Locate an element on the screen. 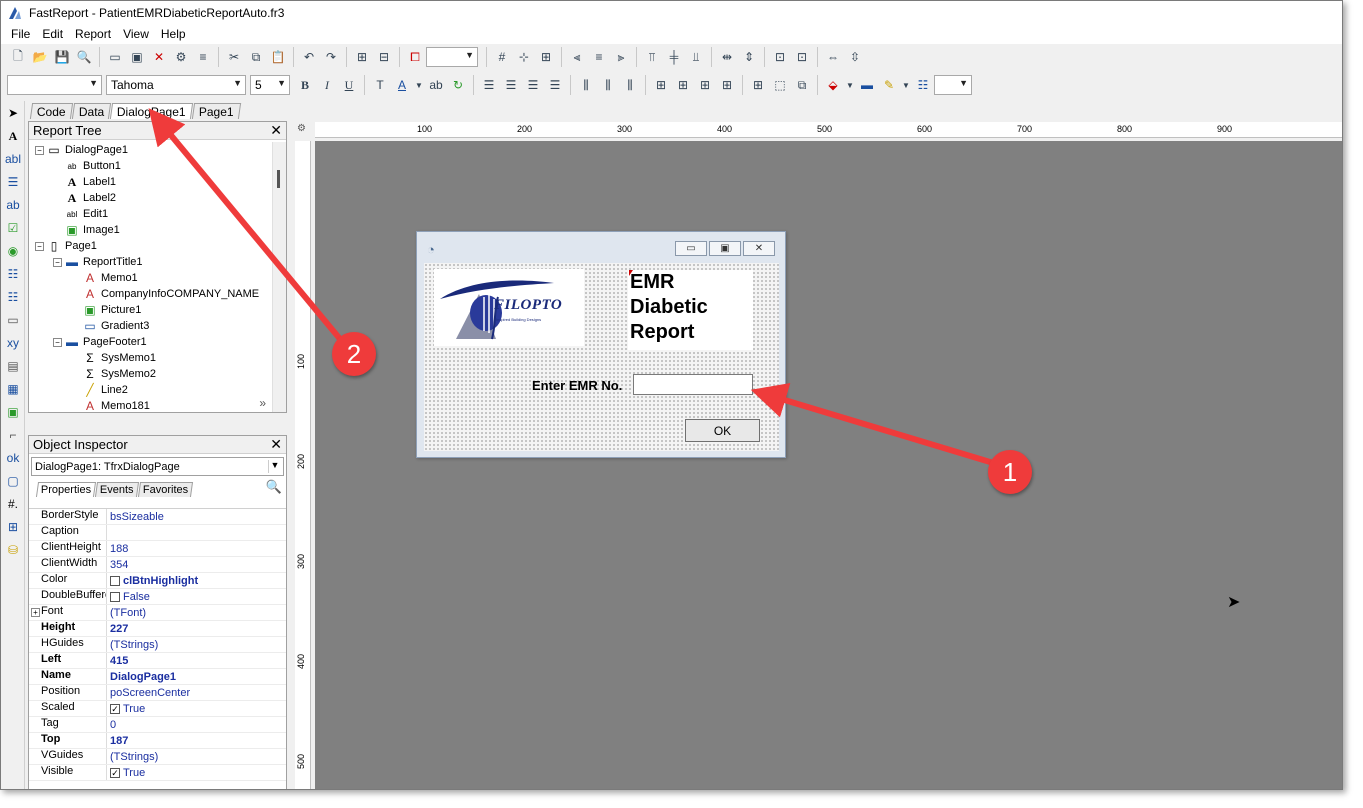 The image size is (1363, 808). undo-icon: ↶ is located at coordinates (309, 57).